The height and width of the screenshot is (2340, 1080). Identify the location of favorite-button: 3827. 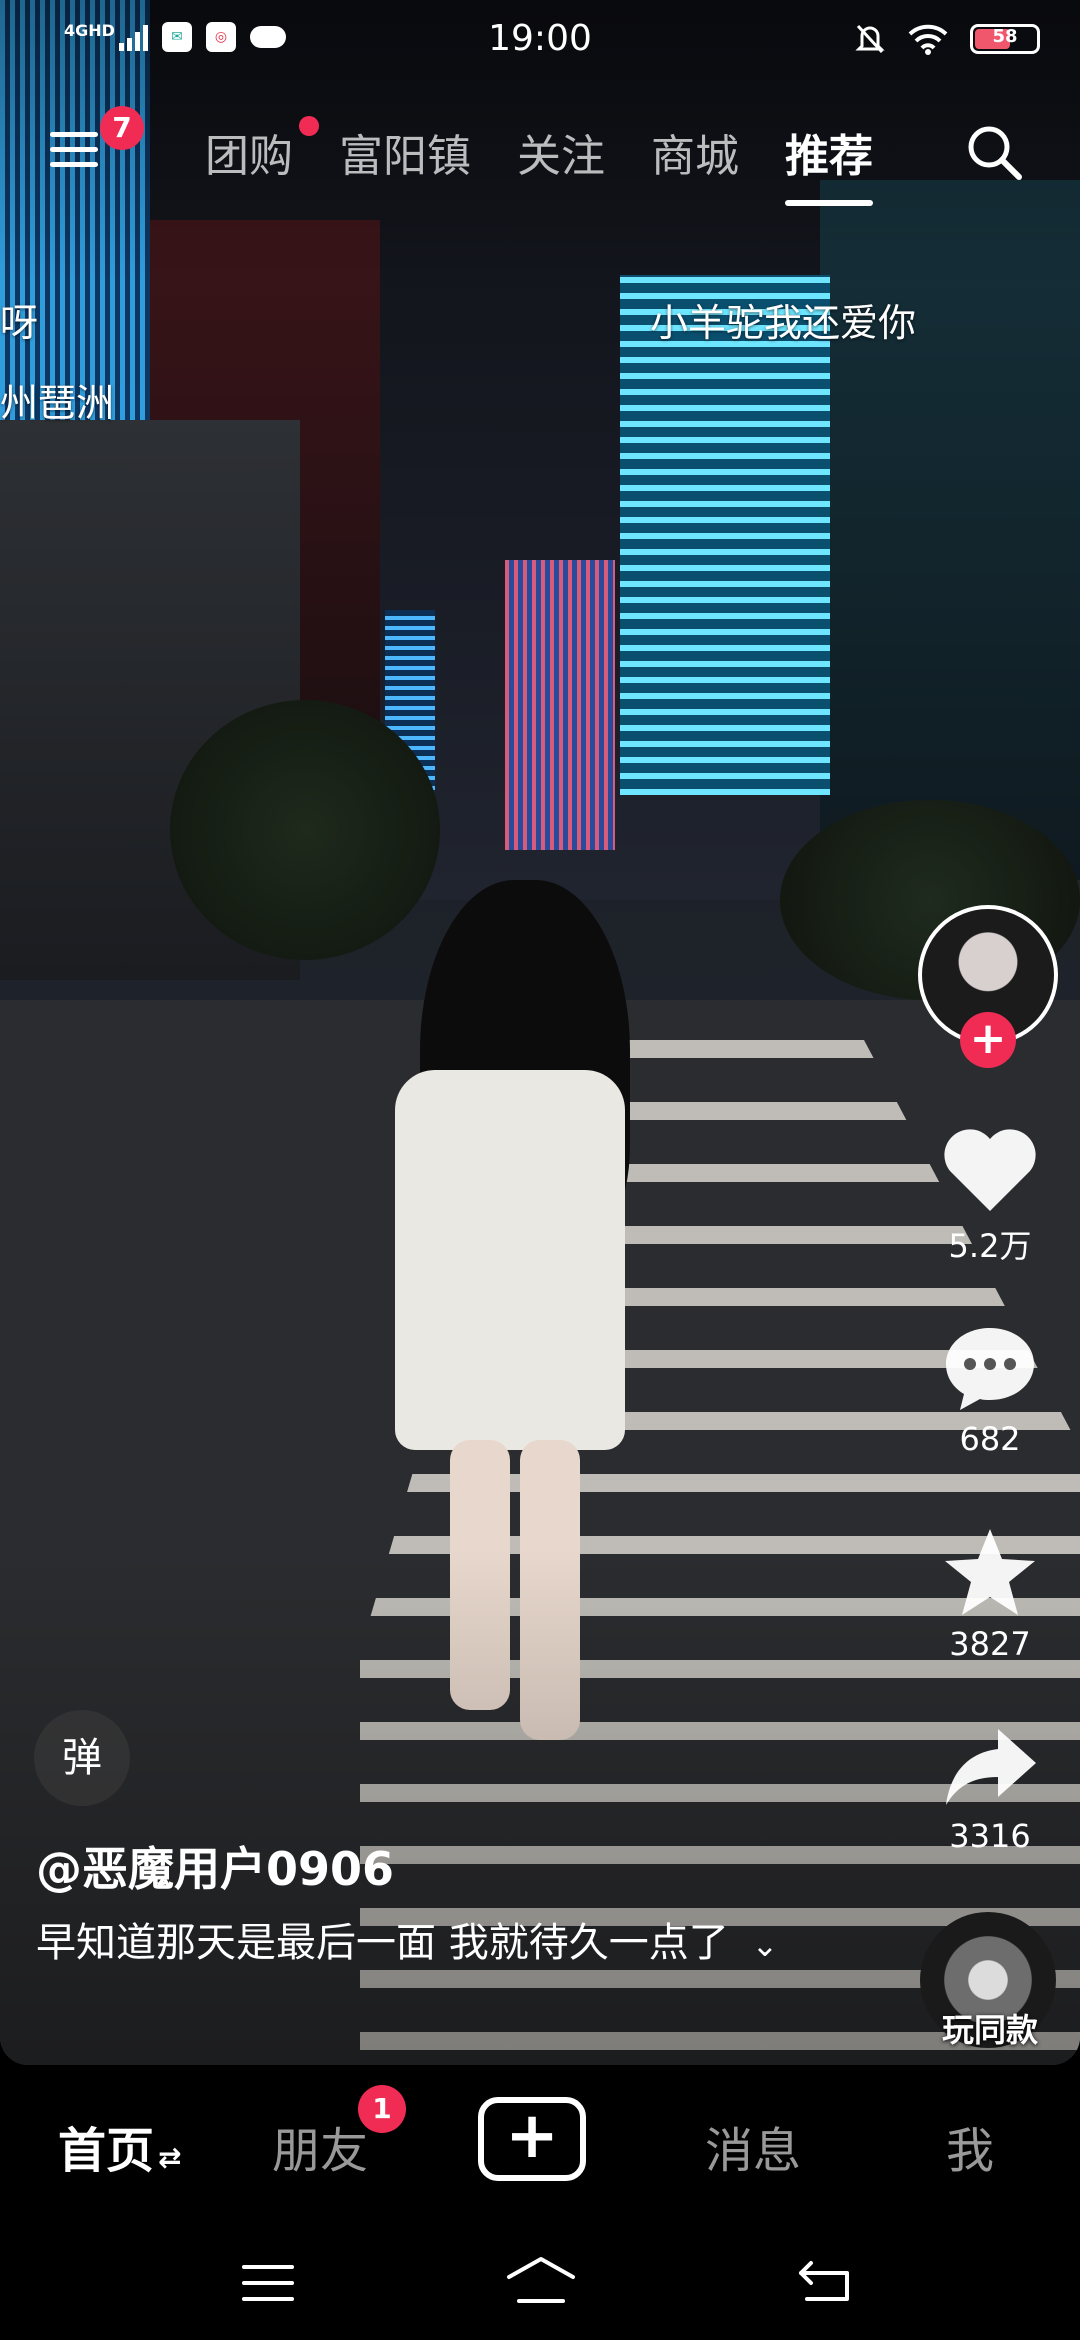
(990, 1594).